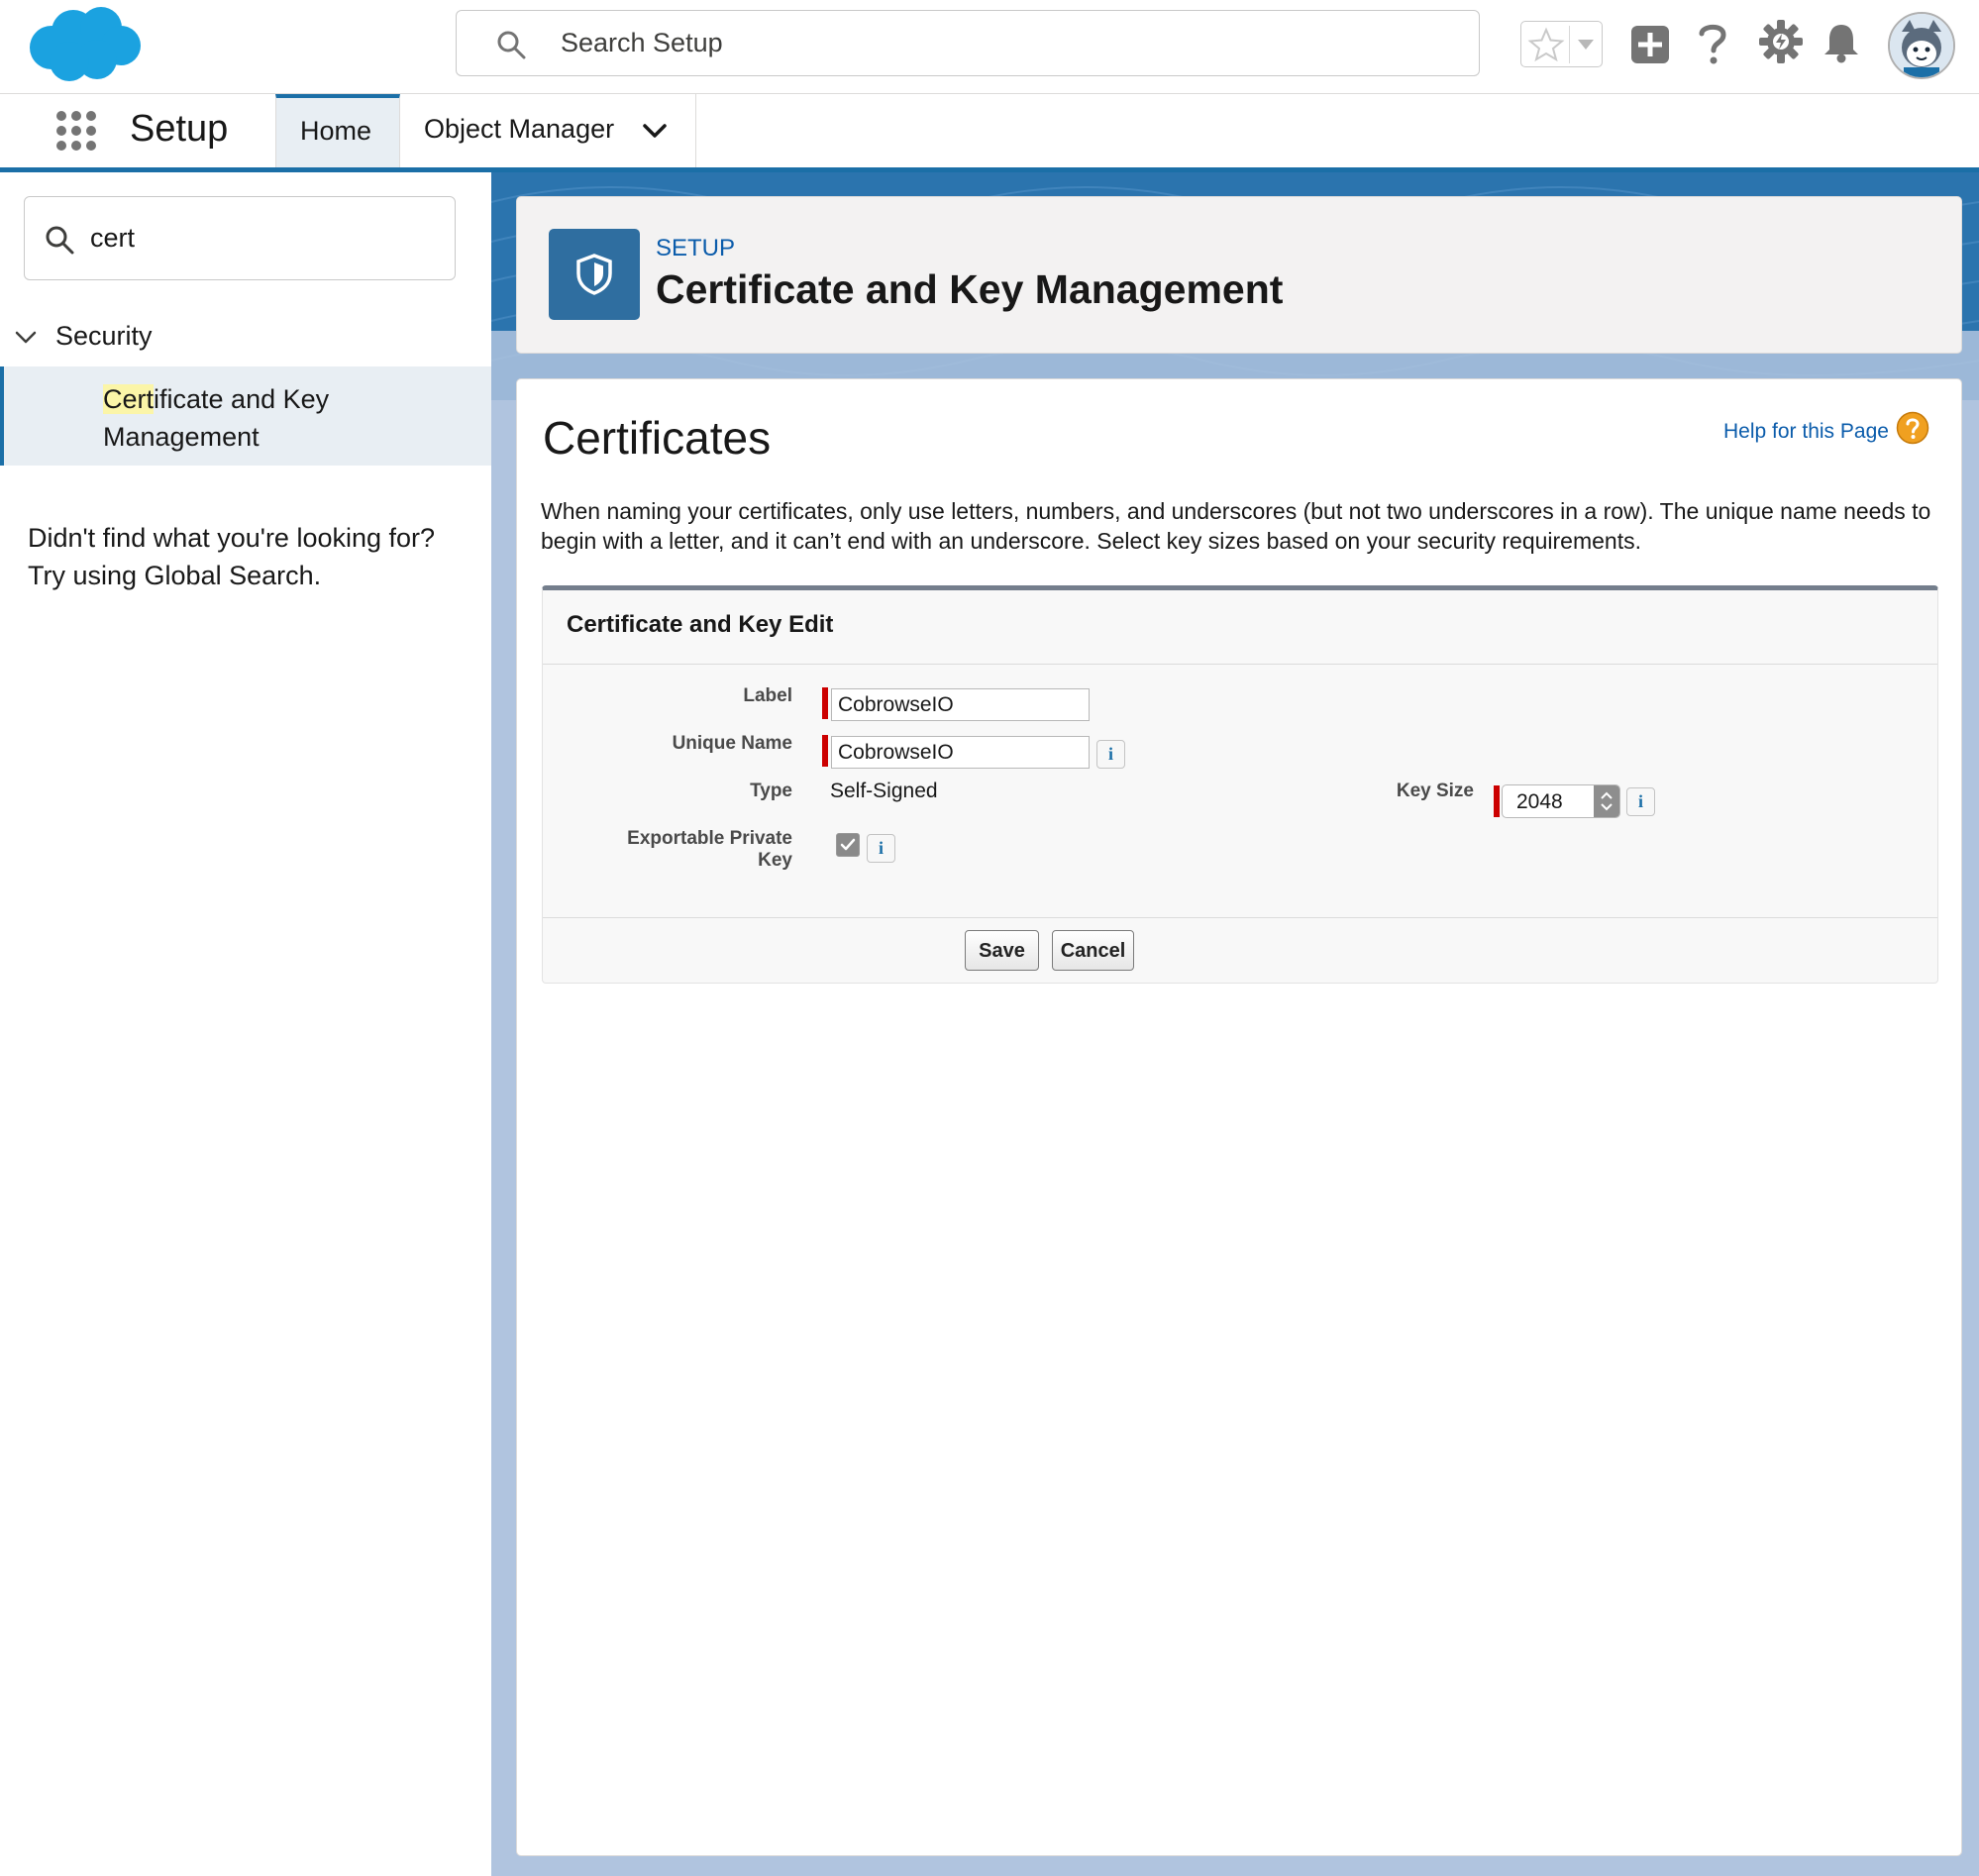 The image size is (1979, 1876). What do you see at coordinates (1650, 44) in the screenshot?
I see `global-actions-plus-icon` at bounding box center [1650, 44].